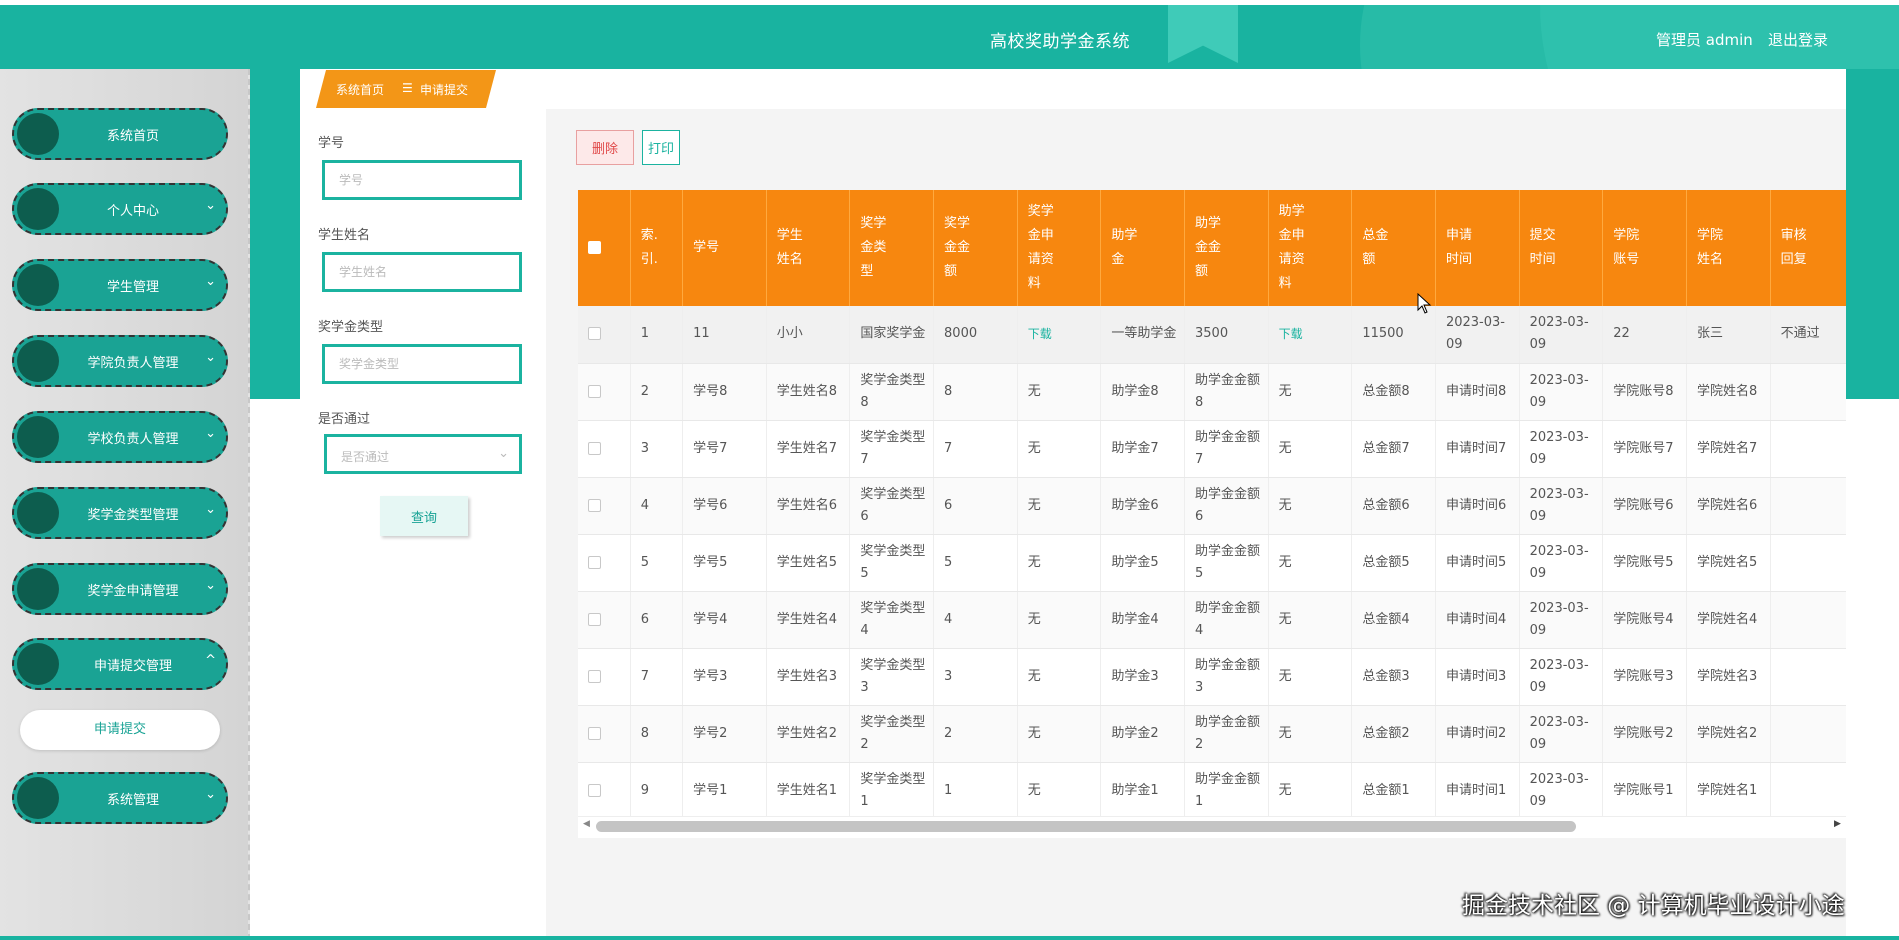 The width and height of the screenshot is (1899, 940). I want to click on sidebar-item-application-submit-mgmt: 申请提交管理 ^, so click(120, 664).